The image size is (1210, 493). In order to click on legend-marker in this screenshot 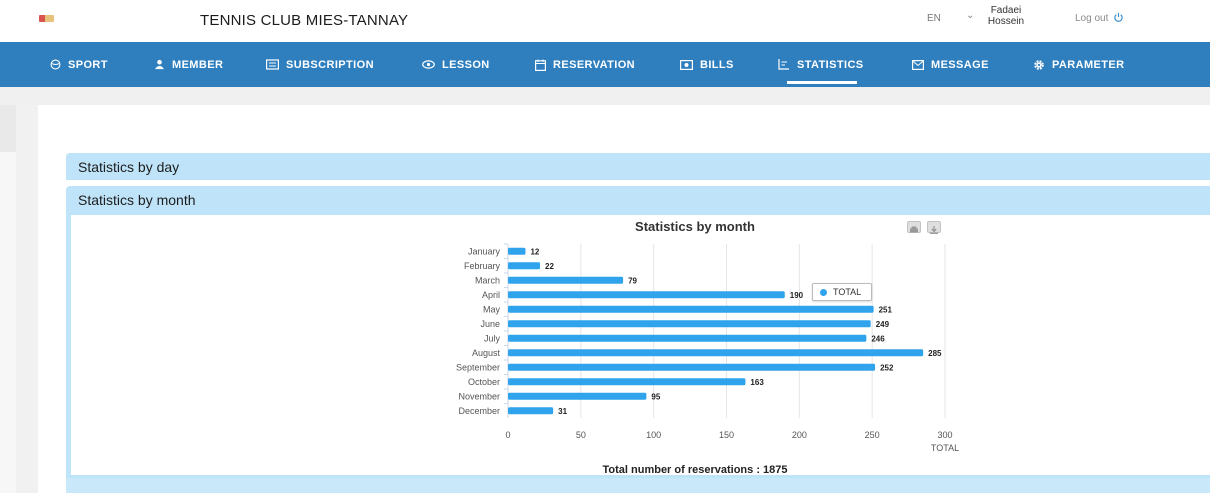, I will do `click(823, 292)`.